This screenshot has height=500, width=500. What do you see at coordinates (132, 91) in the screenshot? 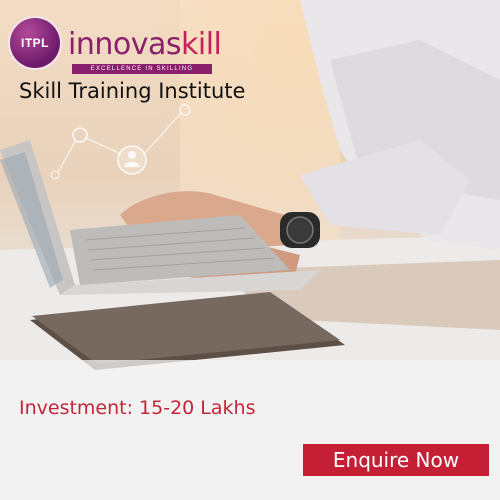
I see `headline: Skill Training Institute` at bounding box center [132, 91].